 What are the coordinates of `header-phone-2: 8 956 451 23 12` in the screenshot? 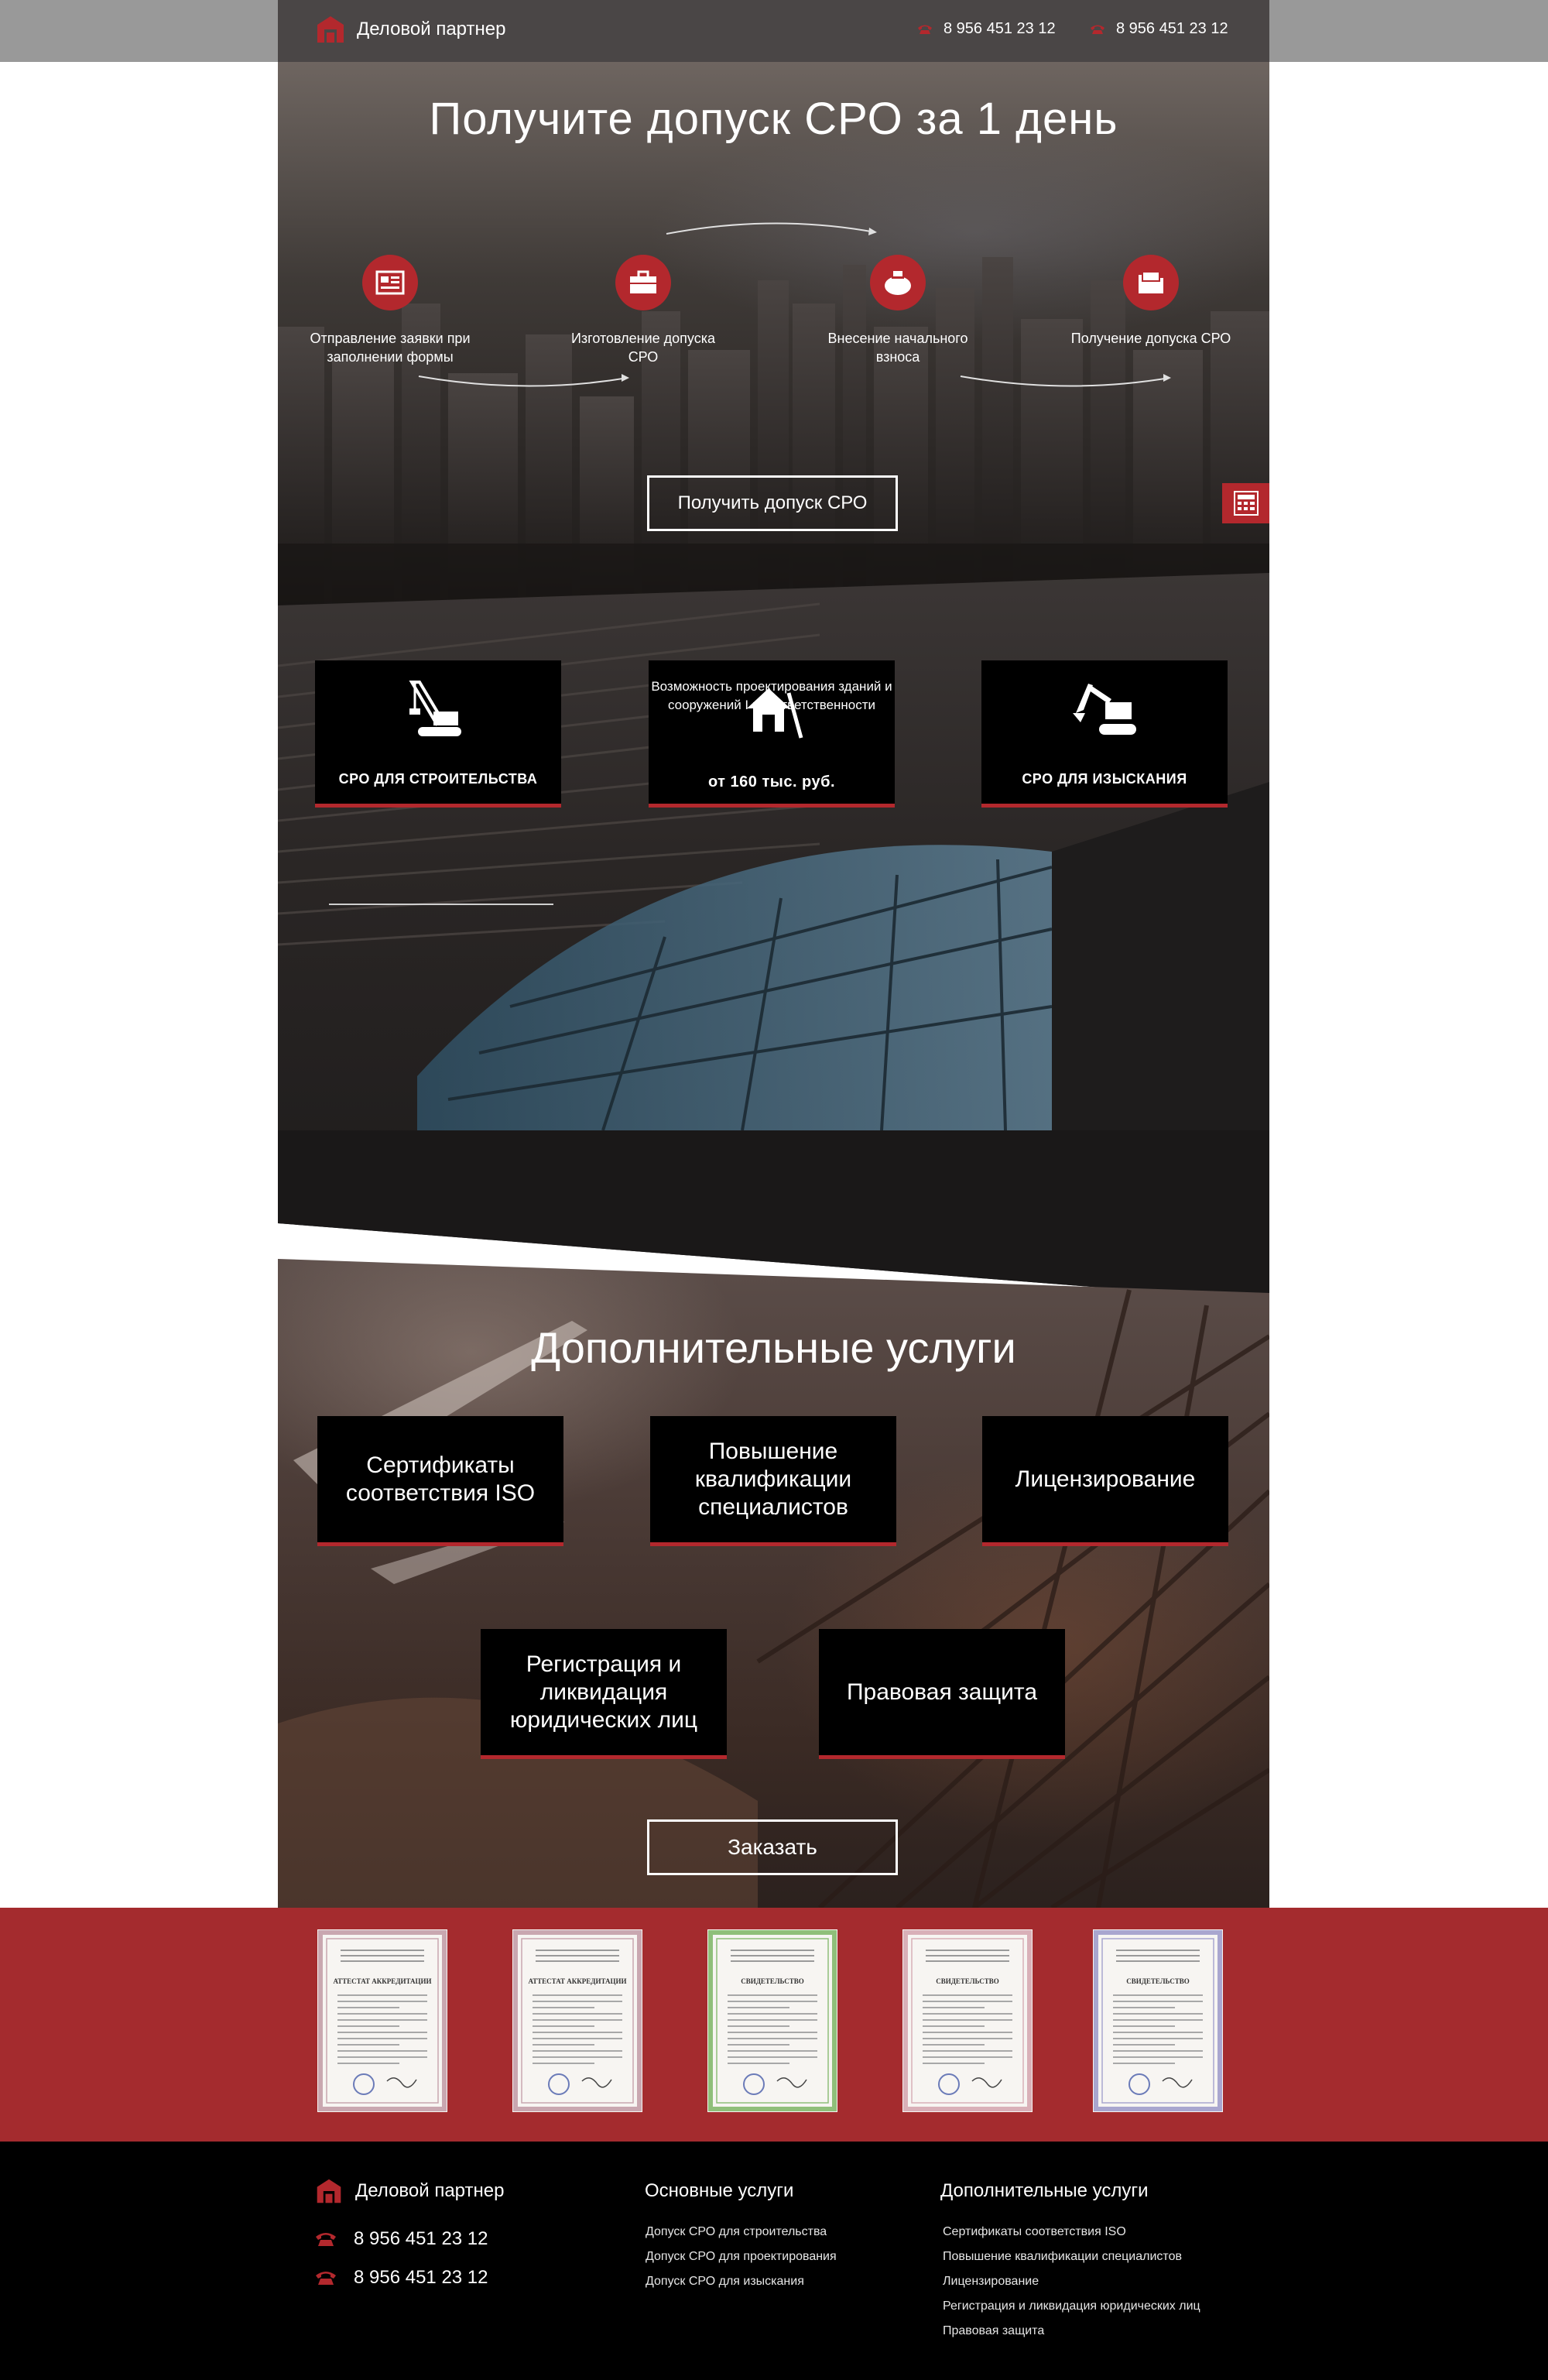 It's located at (1159, 29).